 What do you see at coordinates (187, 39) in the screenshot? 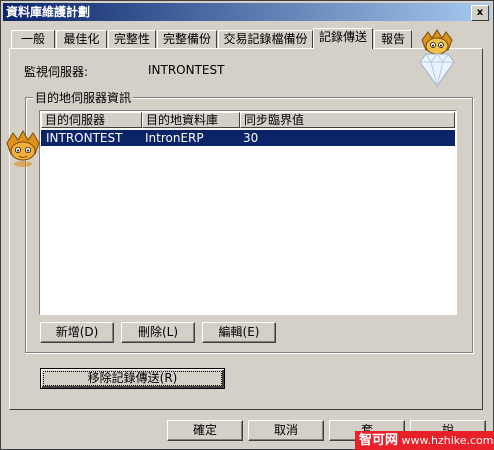
I see `tab-full-backup: 完整備份` at bounding box center [187, 39].